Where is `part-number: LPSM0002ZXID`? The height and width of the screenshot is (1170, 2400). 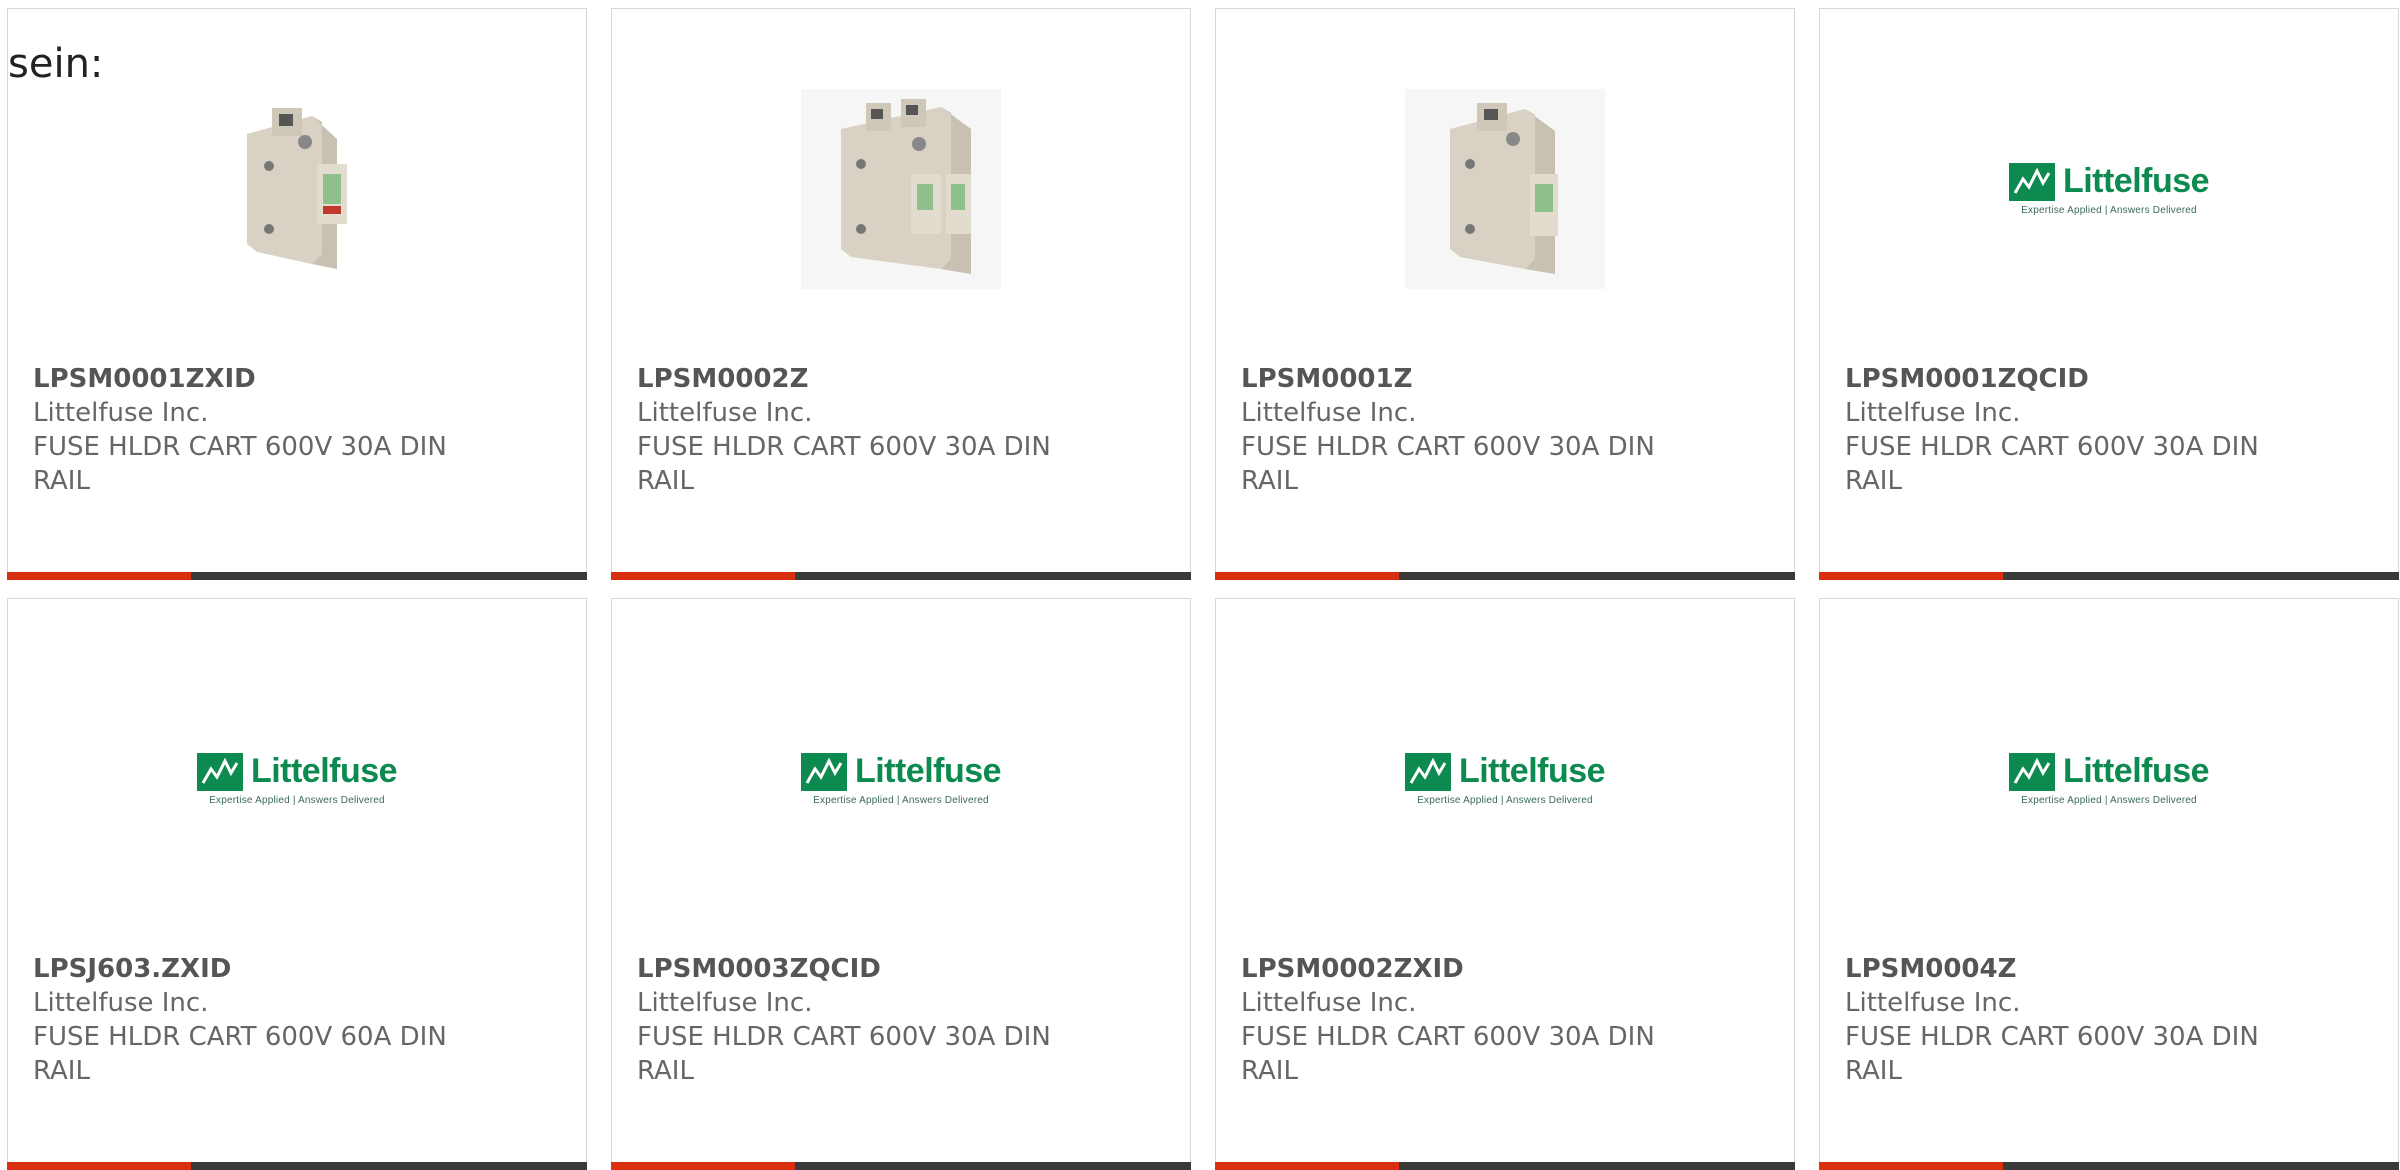
part-number: LPSM0002ZXID is located at coordinates (1352, 969).